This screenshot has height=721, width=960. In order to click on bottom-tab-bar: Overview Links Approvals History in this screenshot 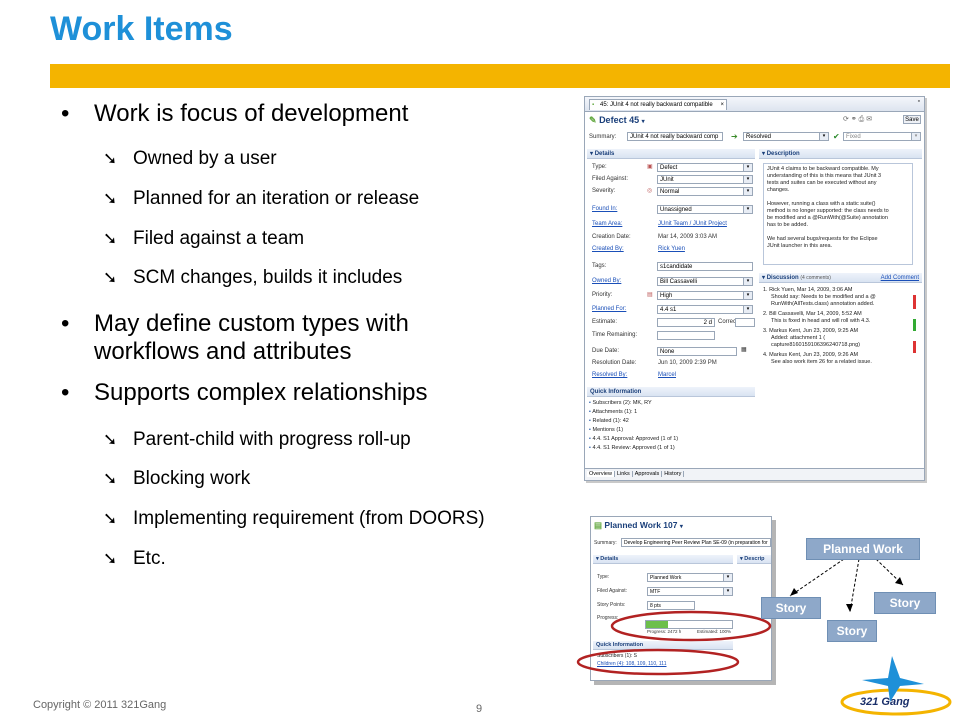, I will do `click(754, 474)`.